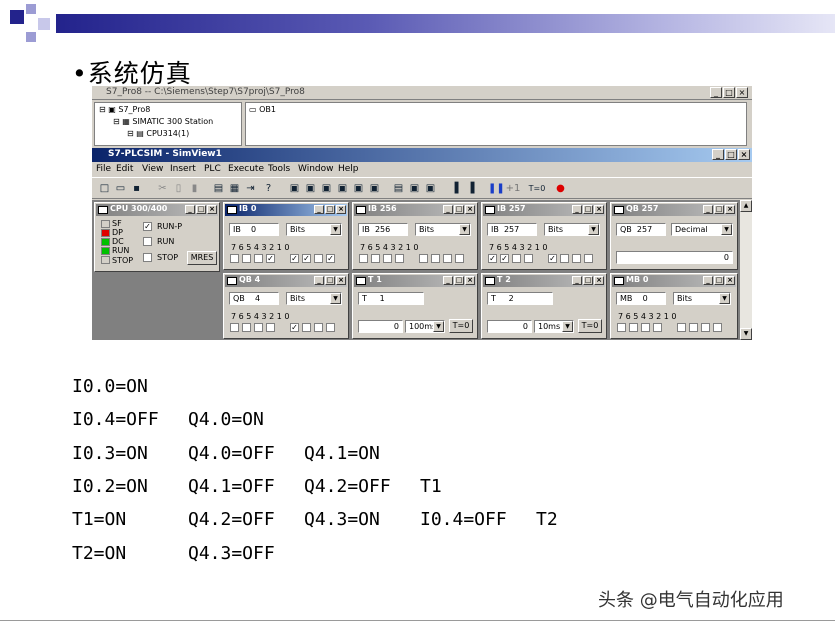 The image size is (835, 627). What do you see at coordinates (254, 298) in the screenshot?
I see `qb4-address-field: QB 4` at bounding box center [254, 298].